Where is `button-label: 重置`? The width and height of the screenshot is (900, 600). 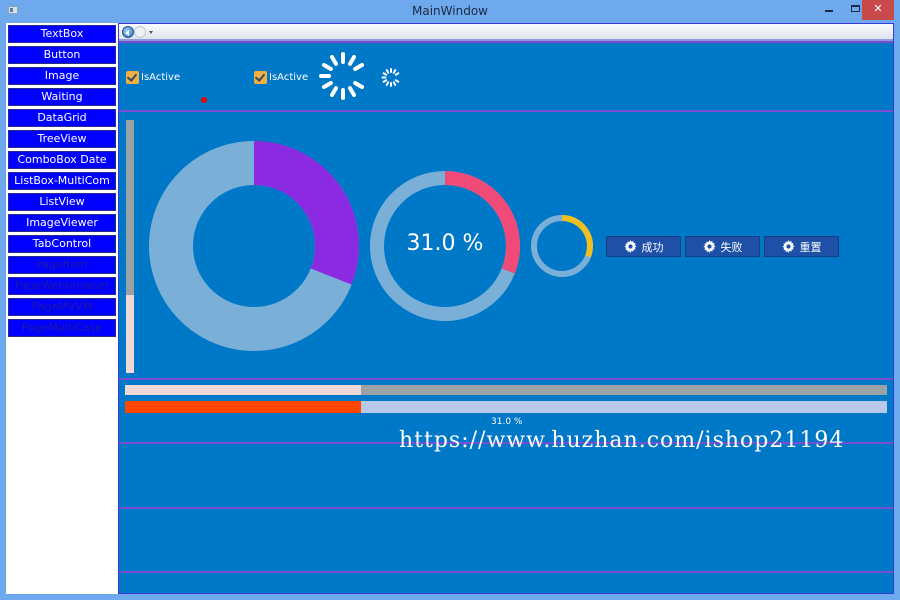
button-label: 重置 is located at coordinates (810, 247).